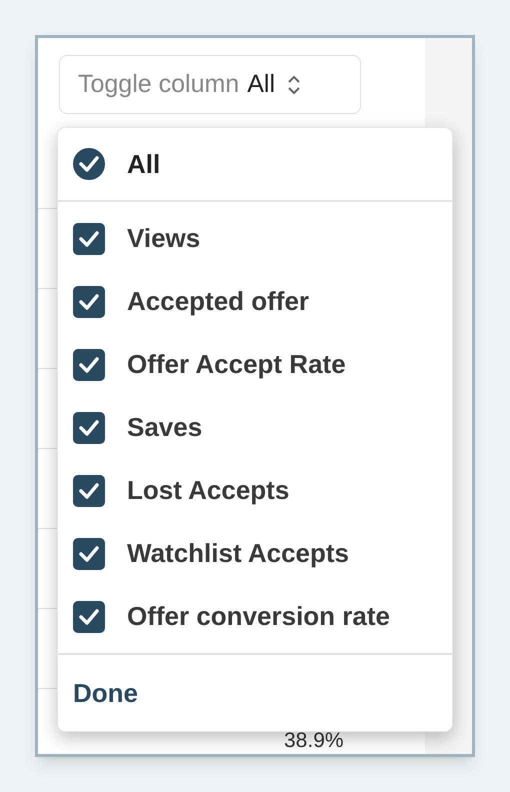 This screenshot has height=792, width=510. What do you see at coordinates (143, 164) in the screenshot?
I see `option-label: All` at bounding box center [143, 164].